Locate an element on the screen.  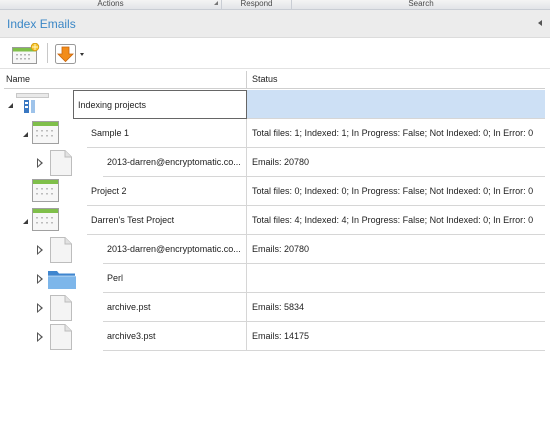
ribbon-group-respond: Respond is located at coordinates (257, 5).